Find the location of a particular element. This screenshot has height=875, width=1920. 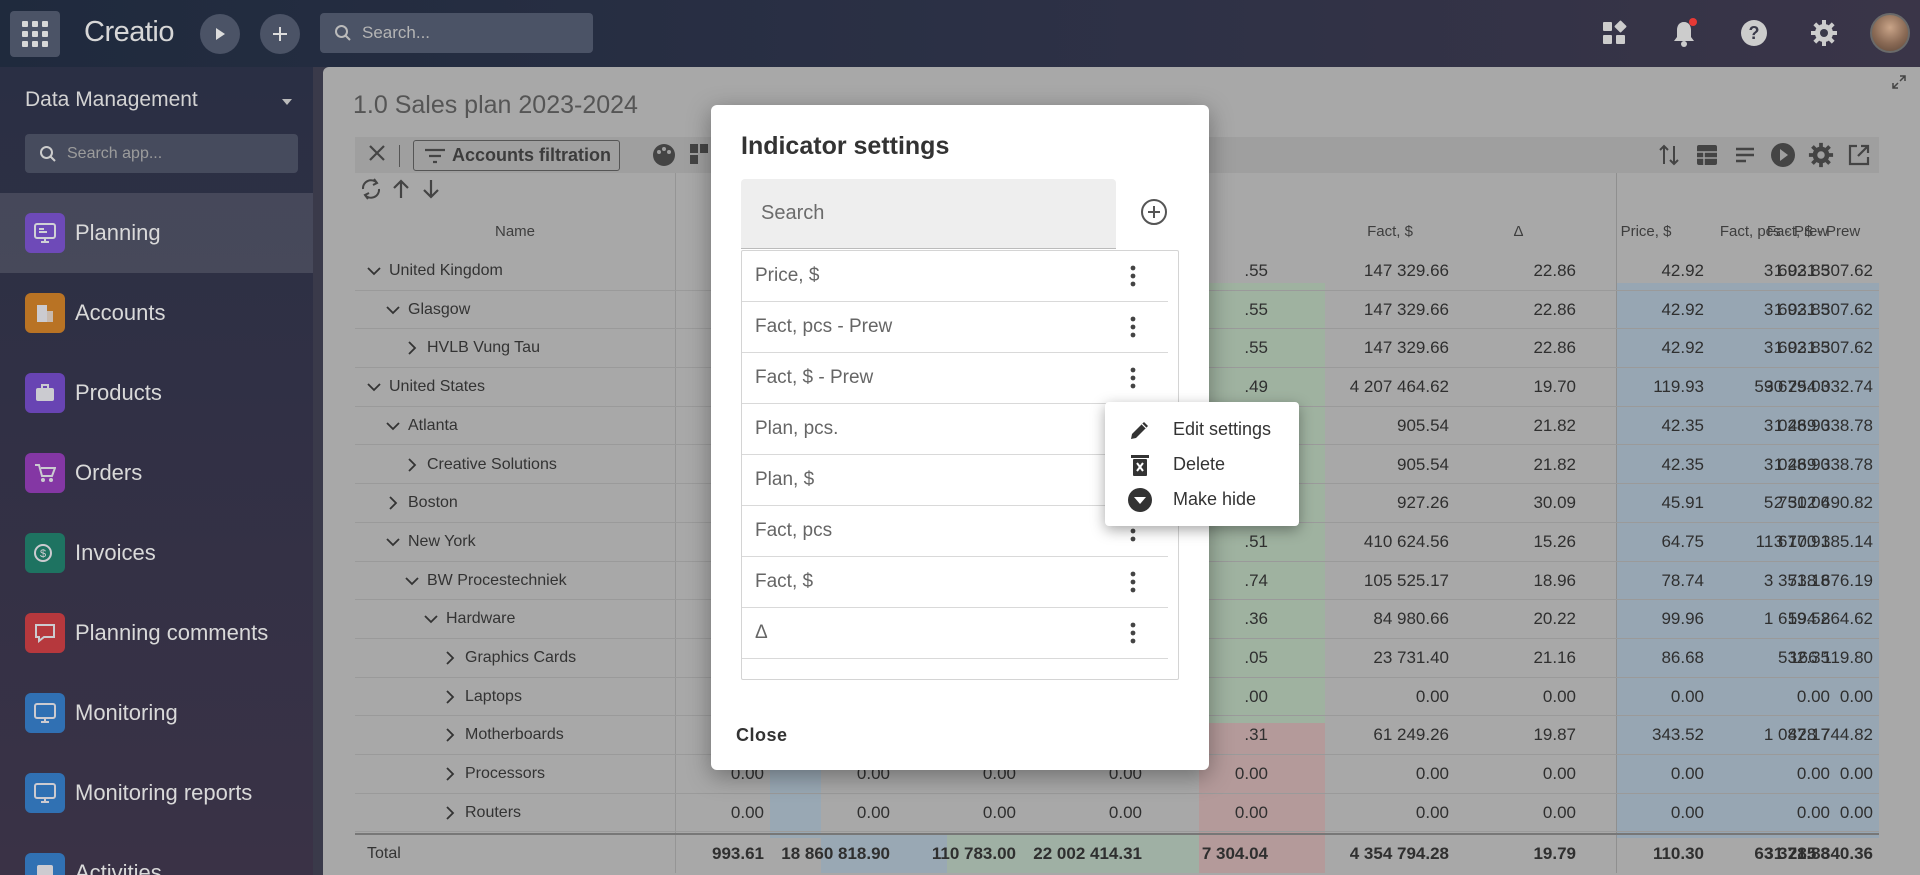

comment-icon is located at coordinates (45, 633).